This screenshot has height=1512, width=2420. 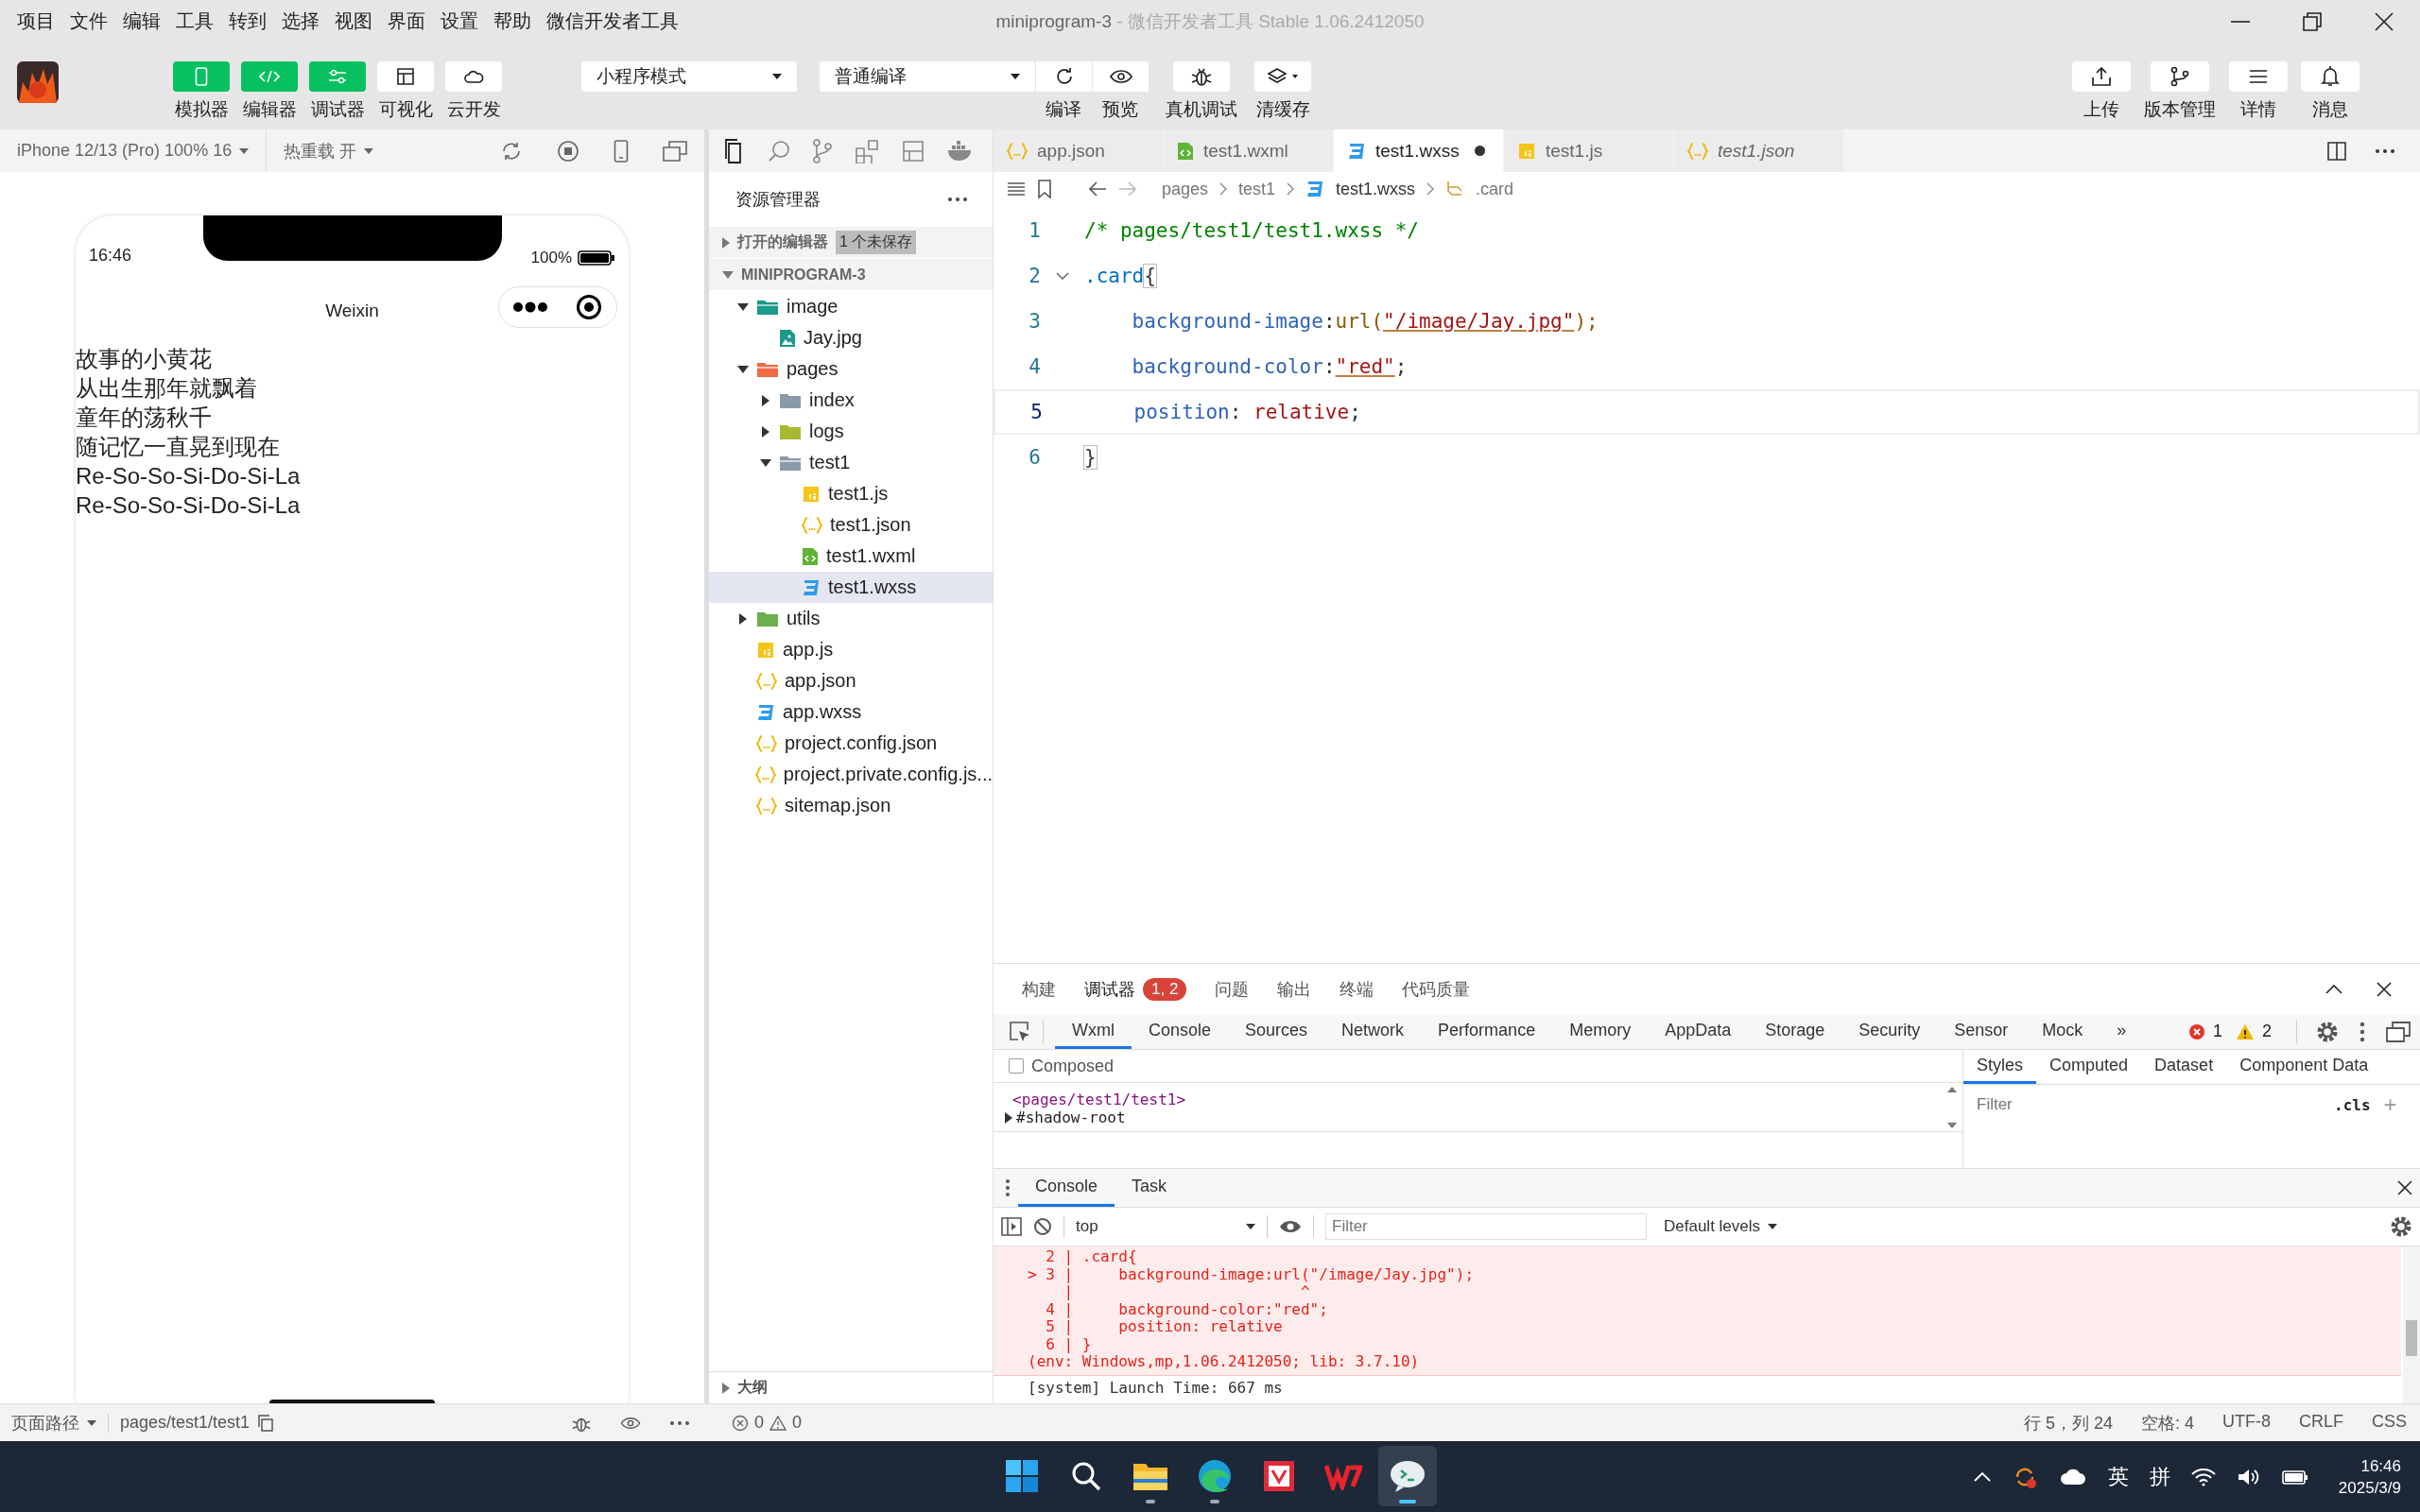 I want to click on menu-item: 设置, so click(x=459, y=21).